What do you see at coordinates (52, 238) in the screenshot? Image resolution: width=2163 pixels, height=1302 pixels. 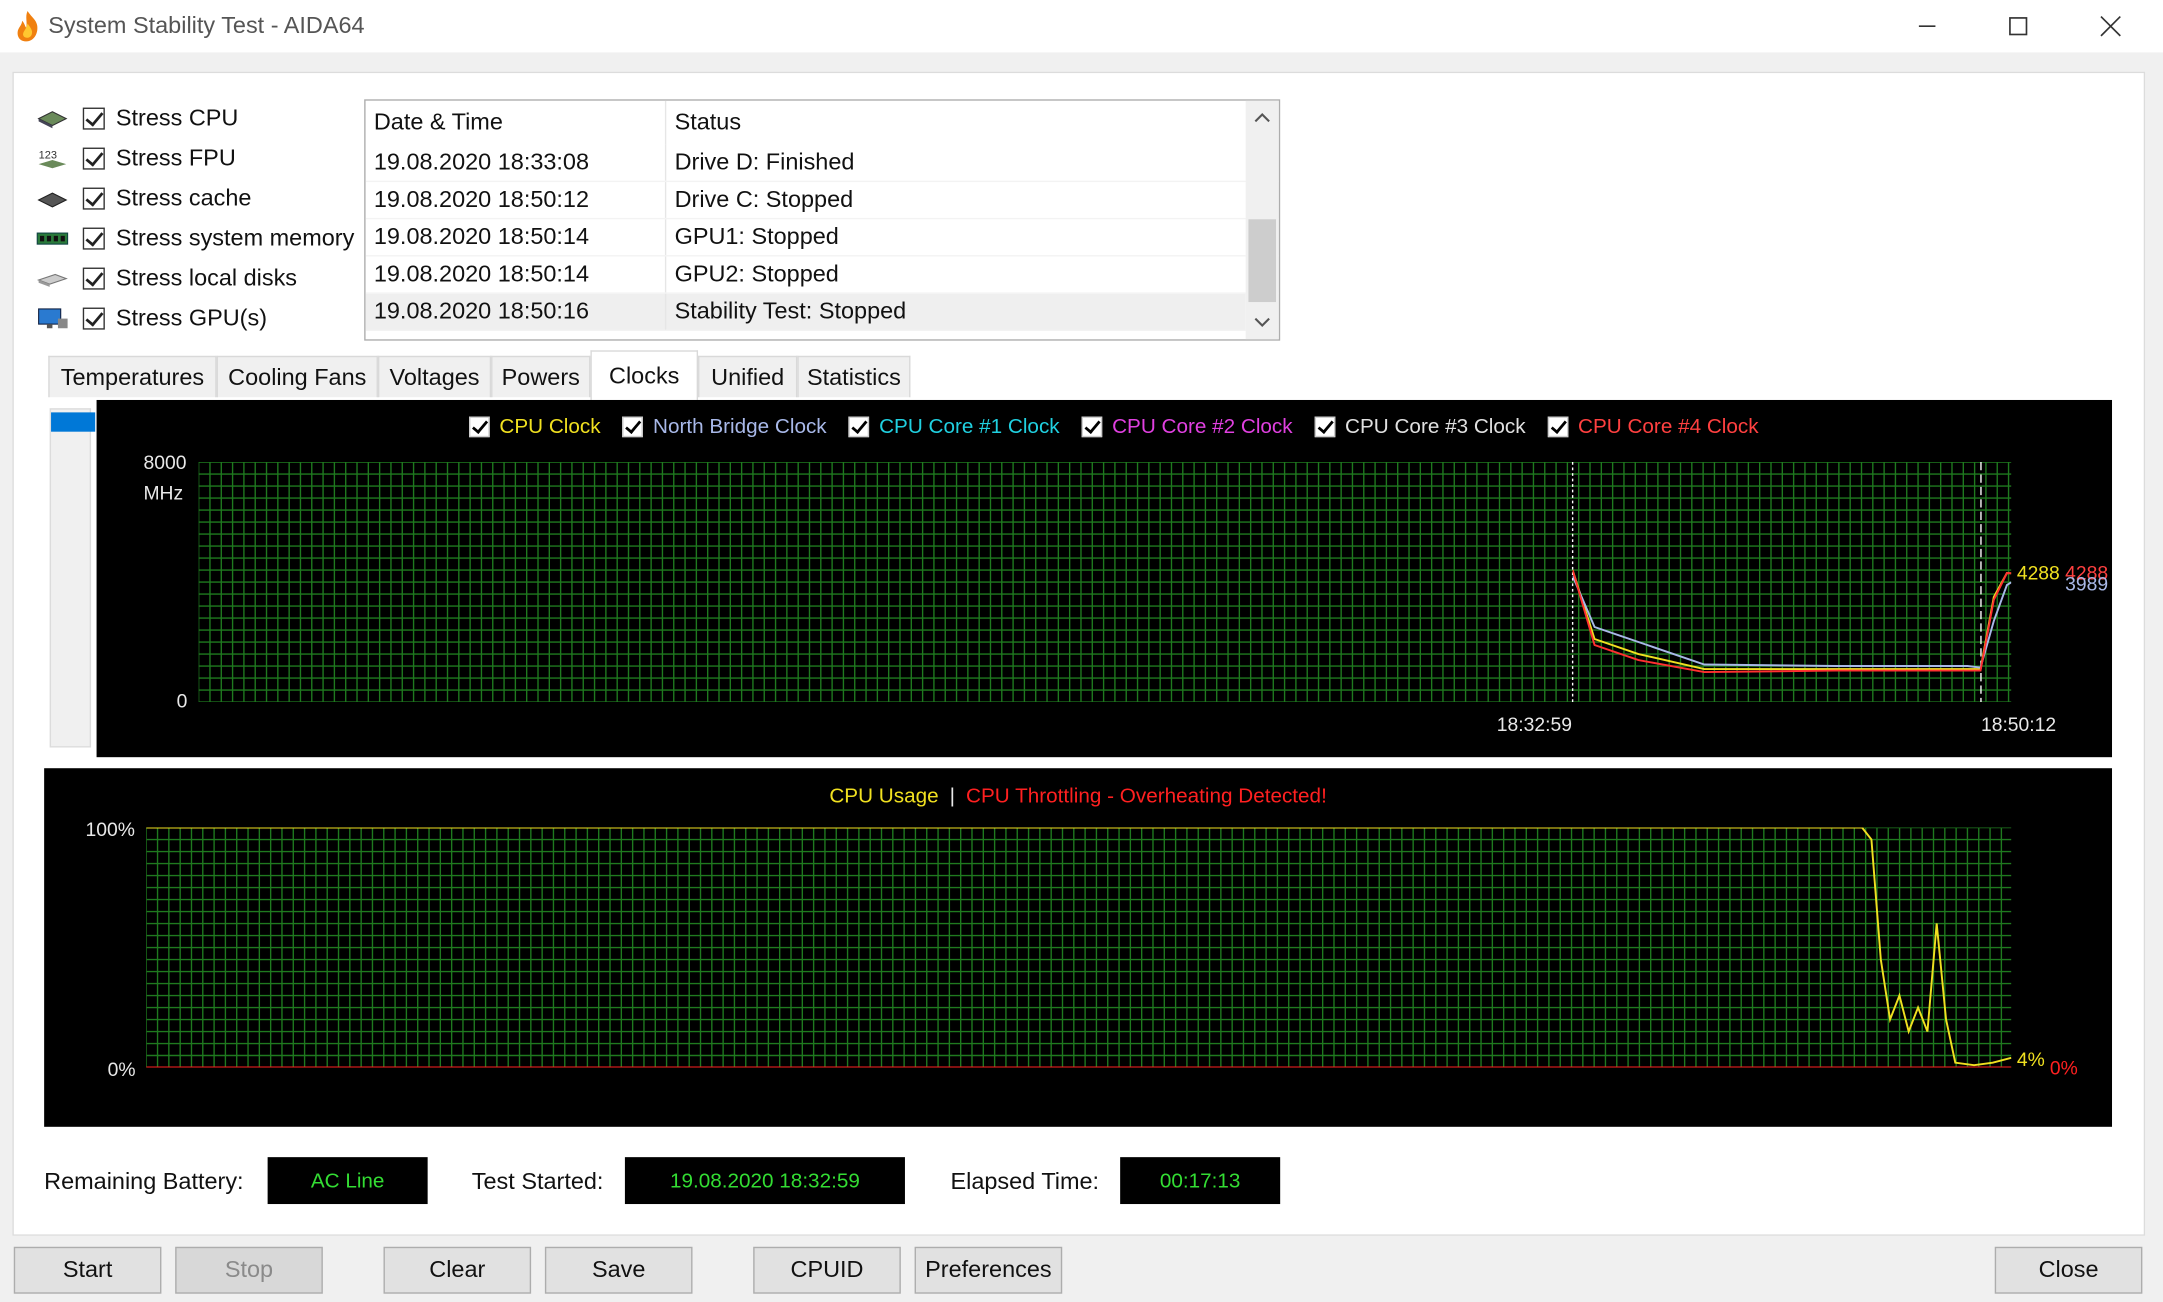 I see `memory-icon` at bounding box center [52, 238].